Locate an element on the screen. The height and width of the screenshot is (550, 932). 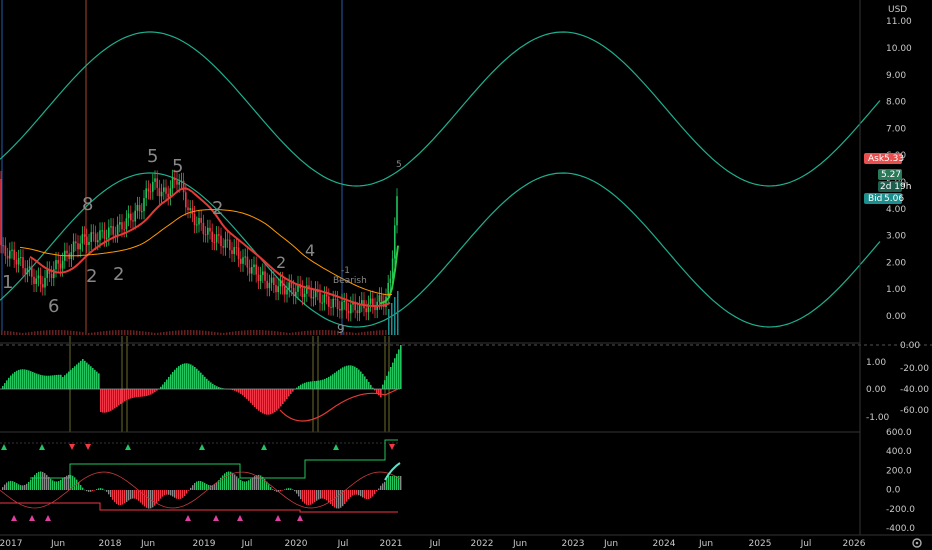
price-candles is located at coordinates (199, 252).